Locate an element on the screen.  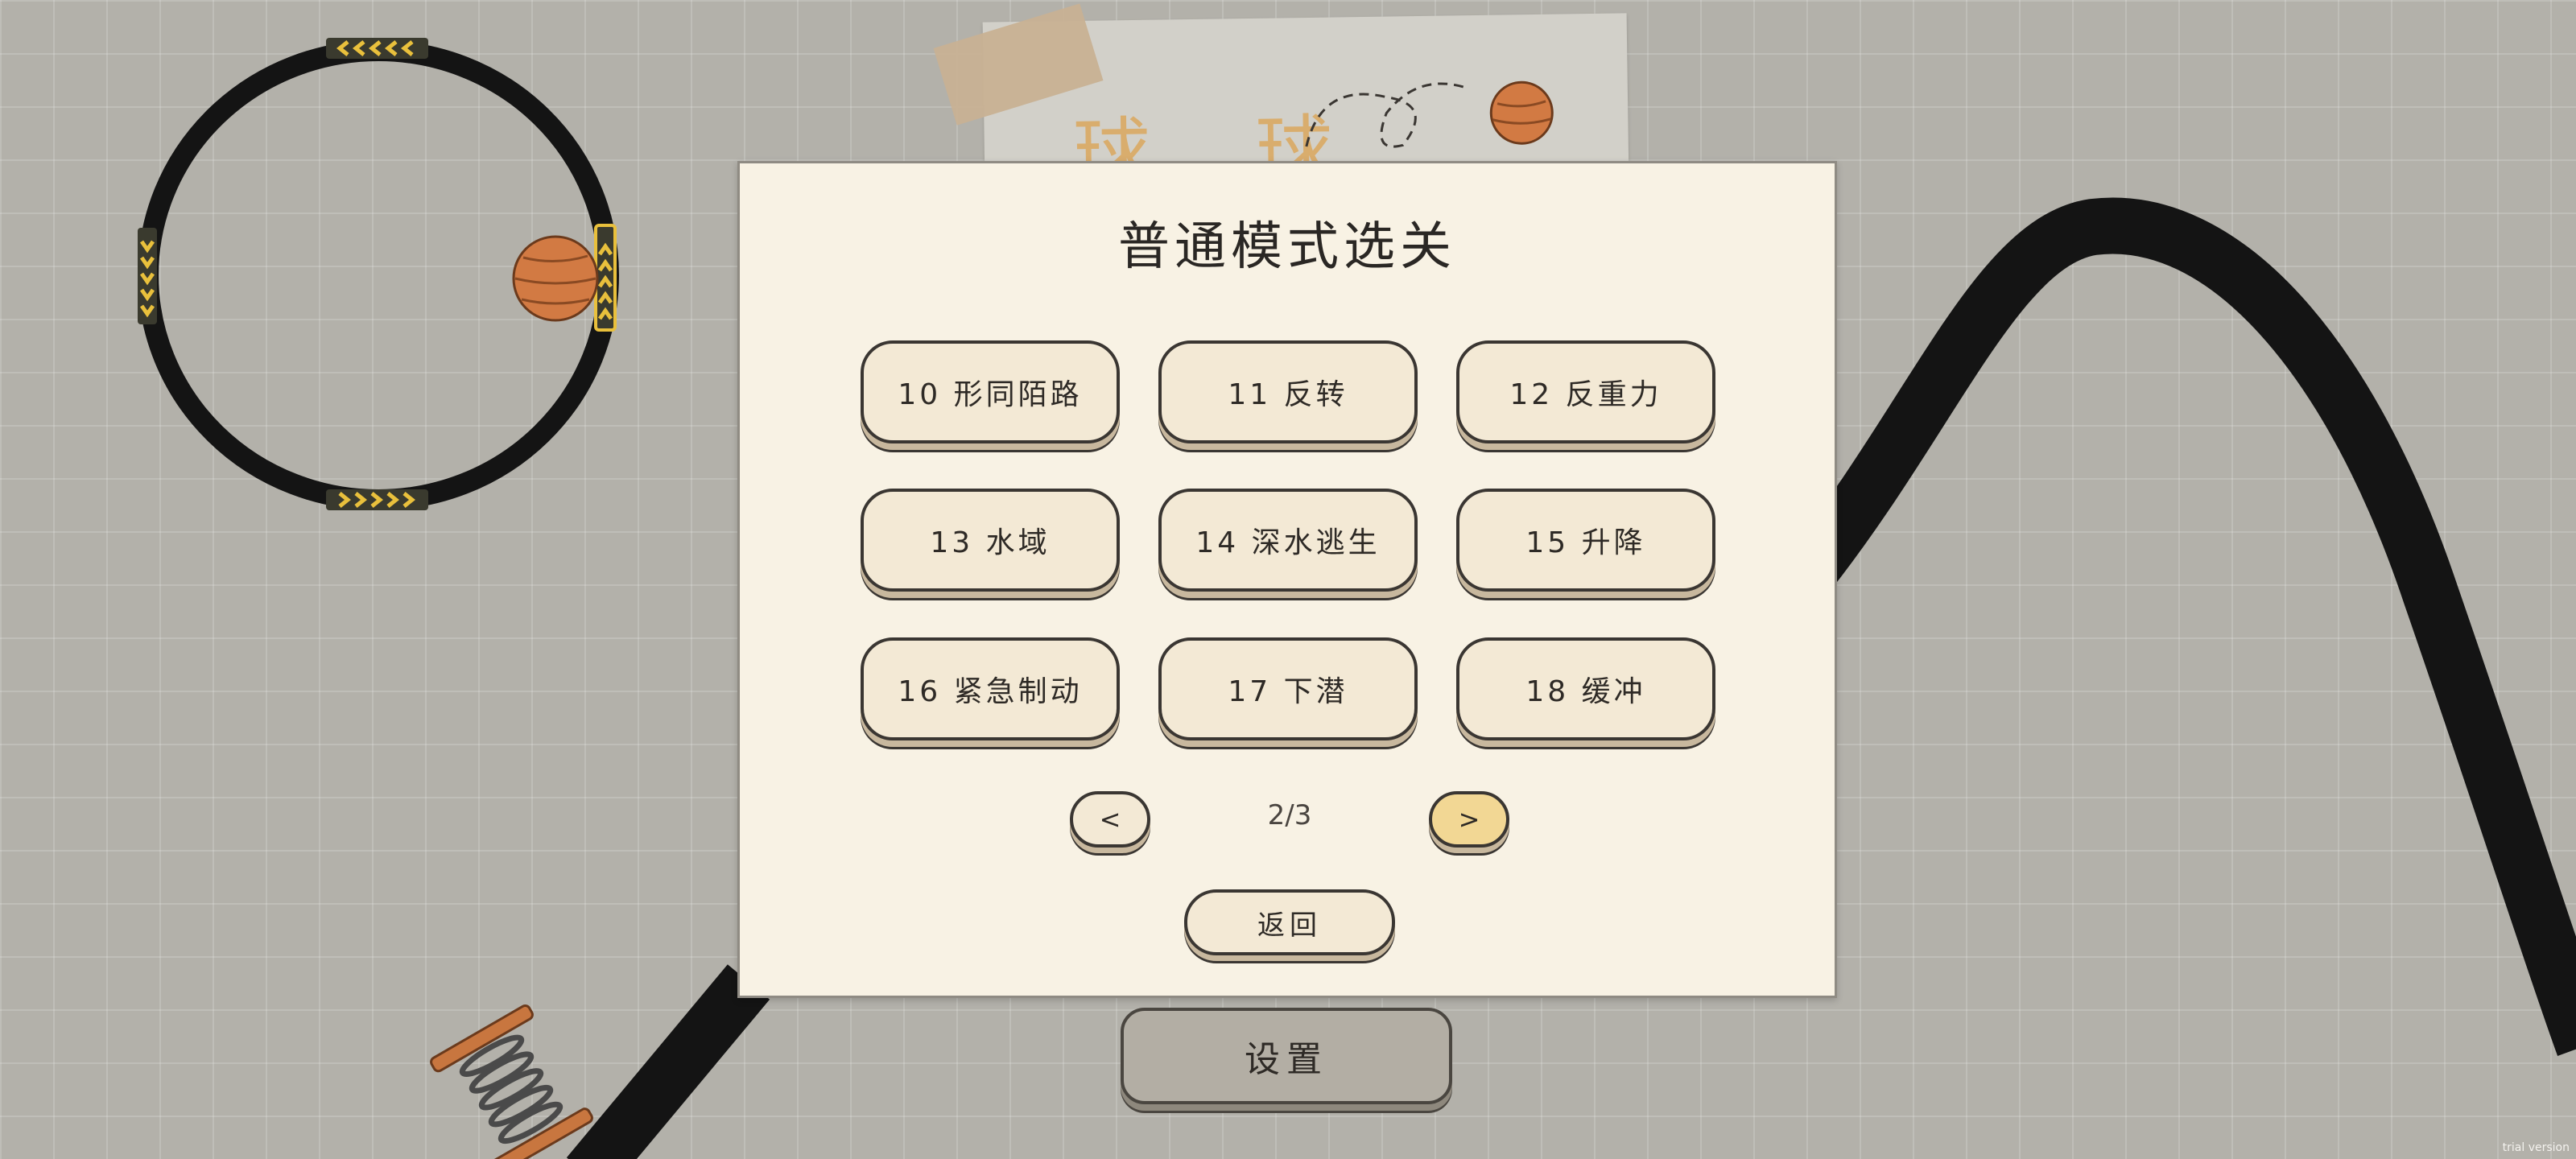
settings-button: 设置 is located at coordinates (1286, 1056).